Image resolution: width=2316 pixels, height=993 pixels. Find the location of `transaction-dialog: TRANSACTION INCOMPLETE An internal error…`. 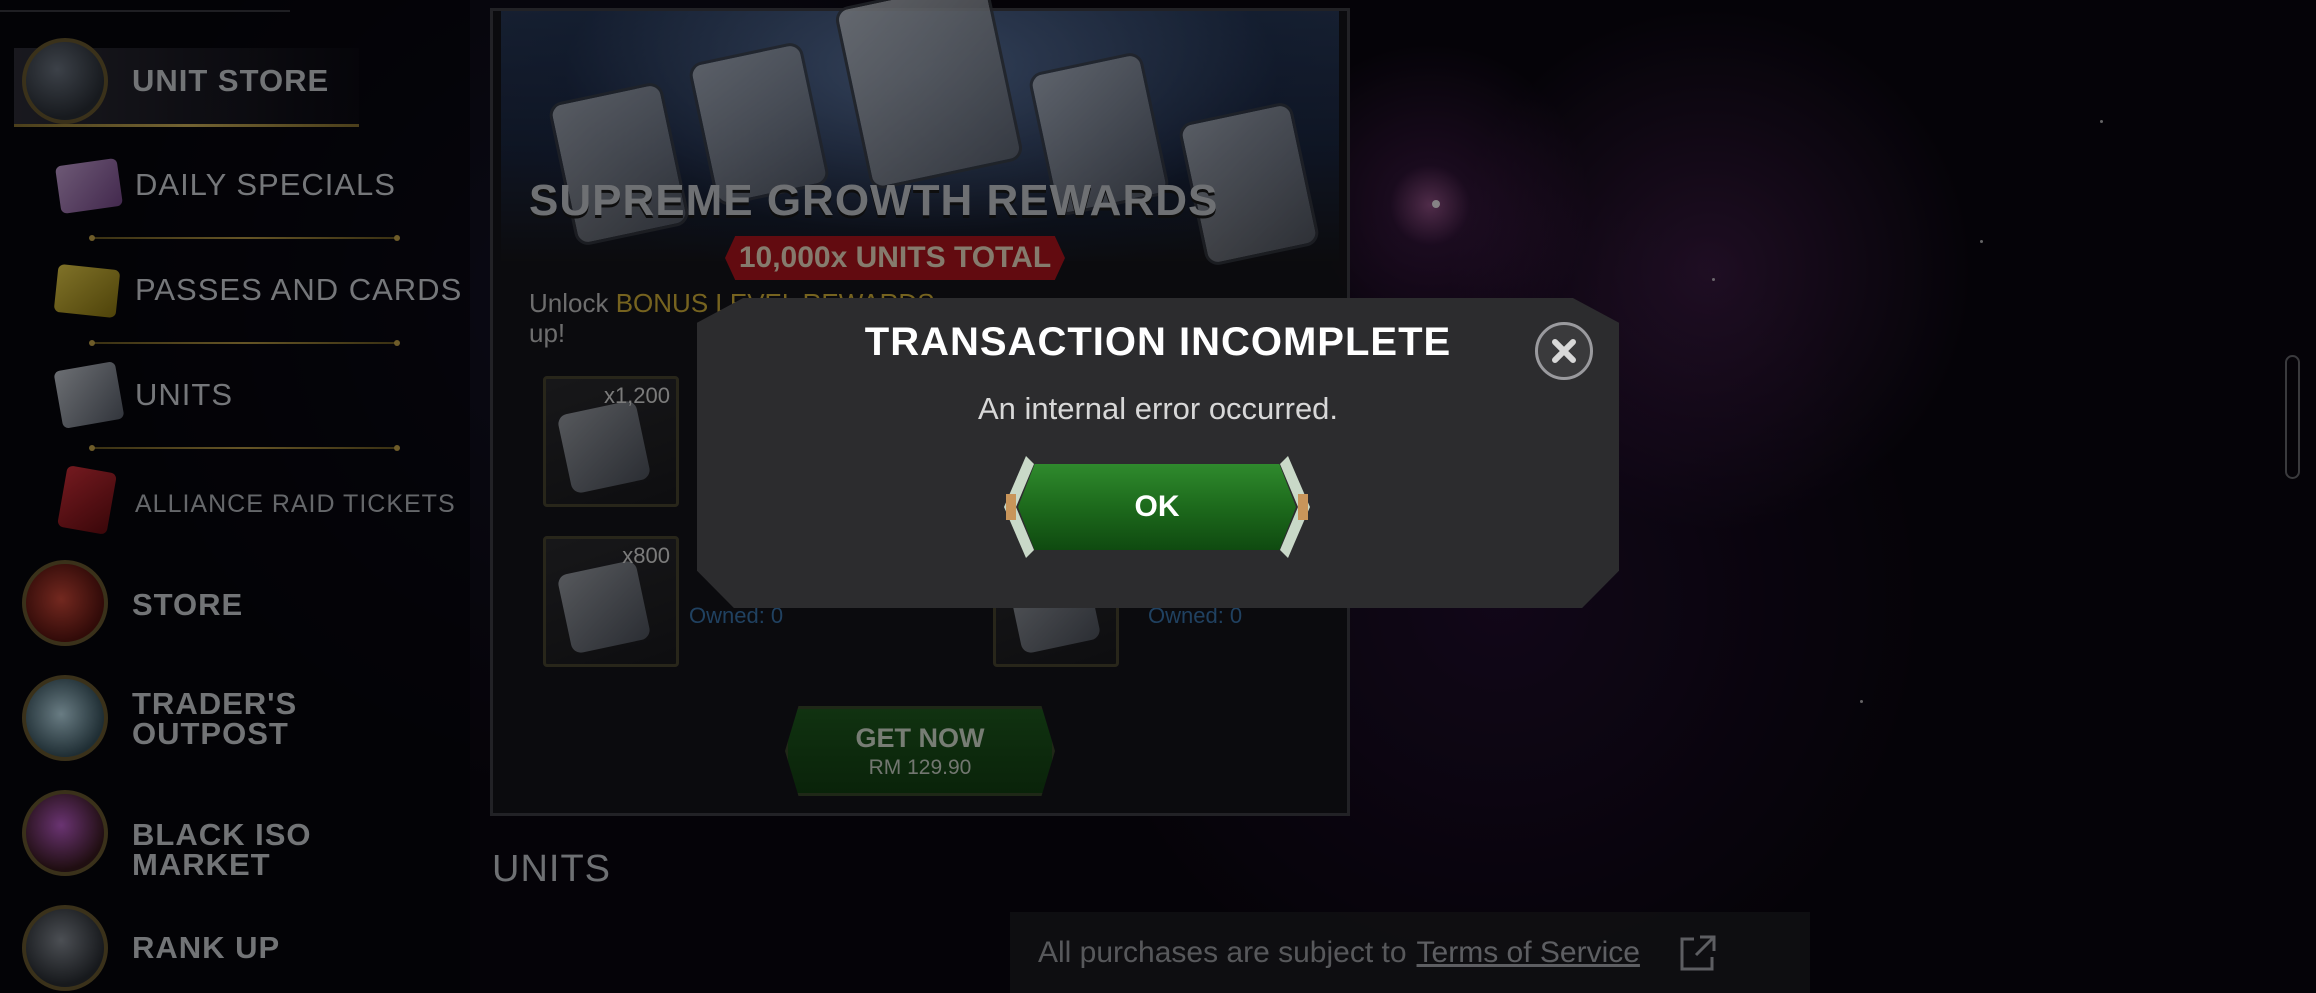

transaction-dialog: TRANSACTION INCOMPLETE An internal error… is located at coordinates (1158, 453).